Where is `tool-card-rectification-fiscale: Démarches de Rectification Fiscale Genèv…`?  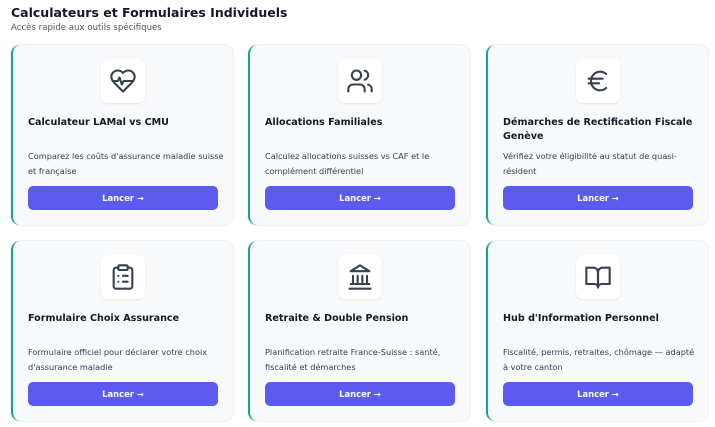
tool-card-rectification-fiscale: Démarches de Rectification Fiscale Genèv… is located at coordinates (597, 135).